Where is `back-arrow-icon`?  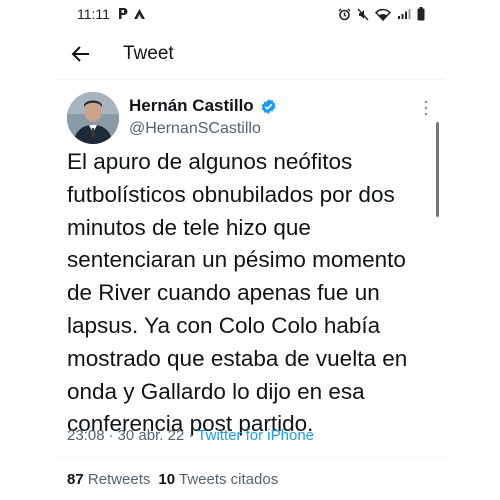
back-arrow-icon is located at coordinates (81, 54).